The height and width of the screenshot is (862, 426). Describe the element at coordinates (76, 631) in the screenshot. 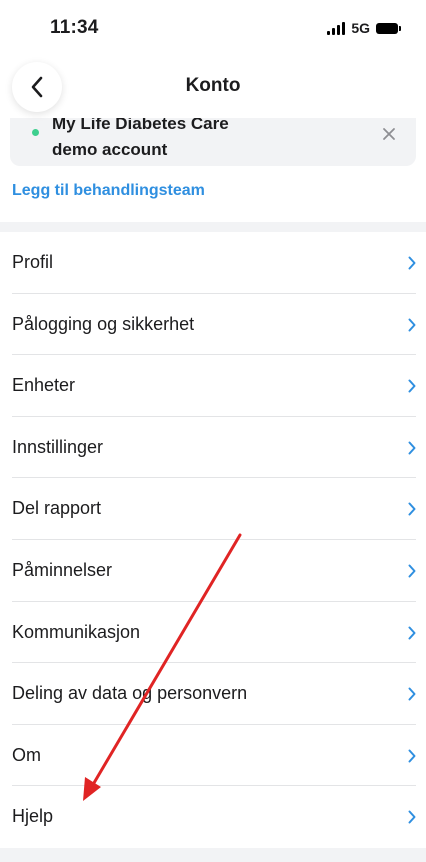

I see `menu-item-label: Kommunikasjon` at that location.